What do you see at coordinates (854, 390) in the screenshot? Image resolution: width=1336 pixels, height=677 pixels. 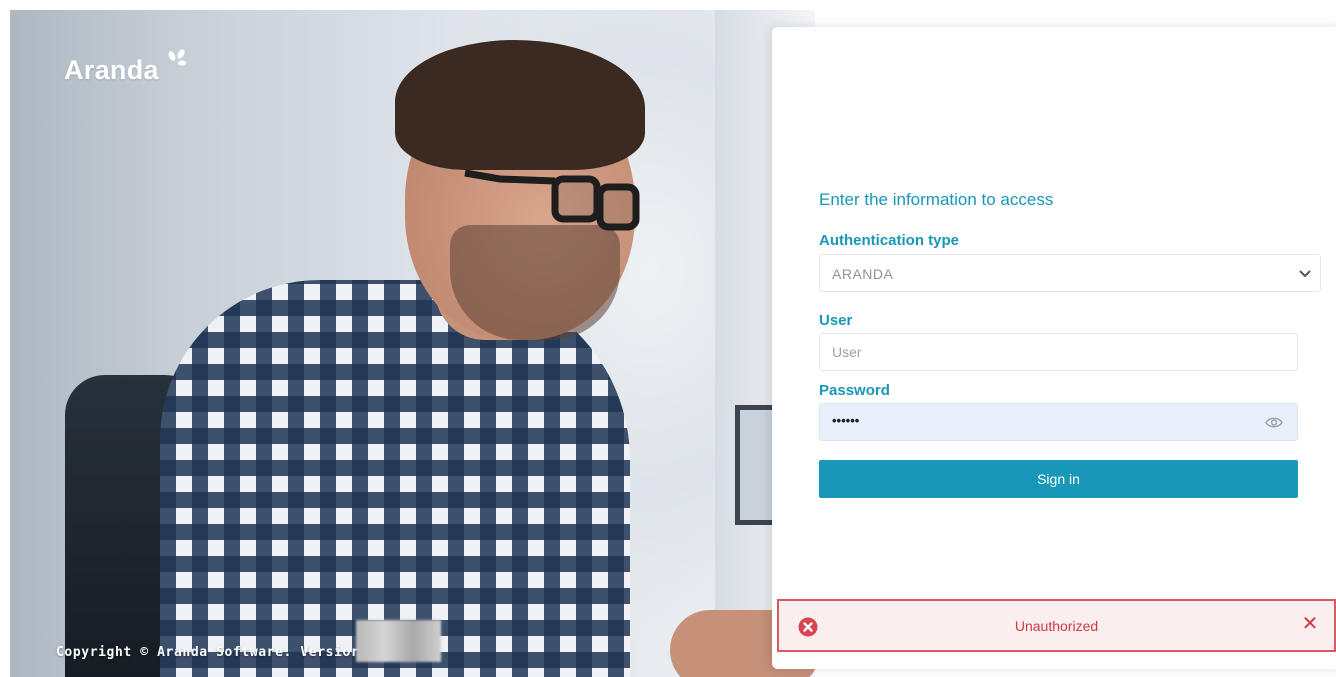 I see `password-label: Password` at bounding box center [854, 390].